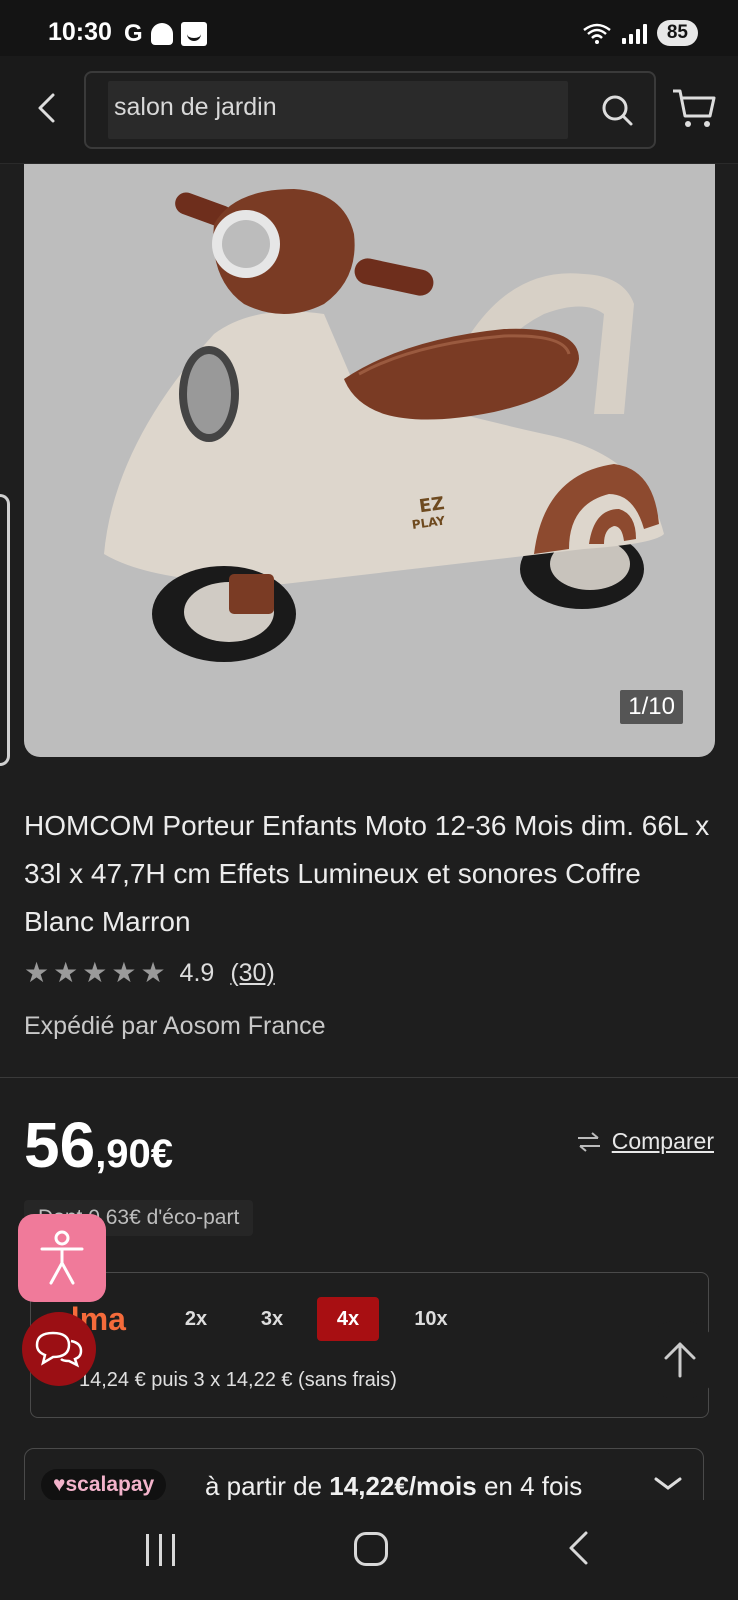 The image size is (738, 1600). I want to click on snapchat-icon, so click(161, 34).